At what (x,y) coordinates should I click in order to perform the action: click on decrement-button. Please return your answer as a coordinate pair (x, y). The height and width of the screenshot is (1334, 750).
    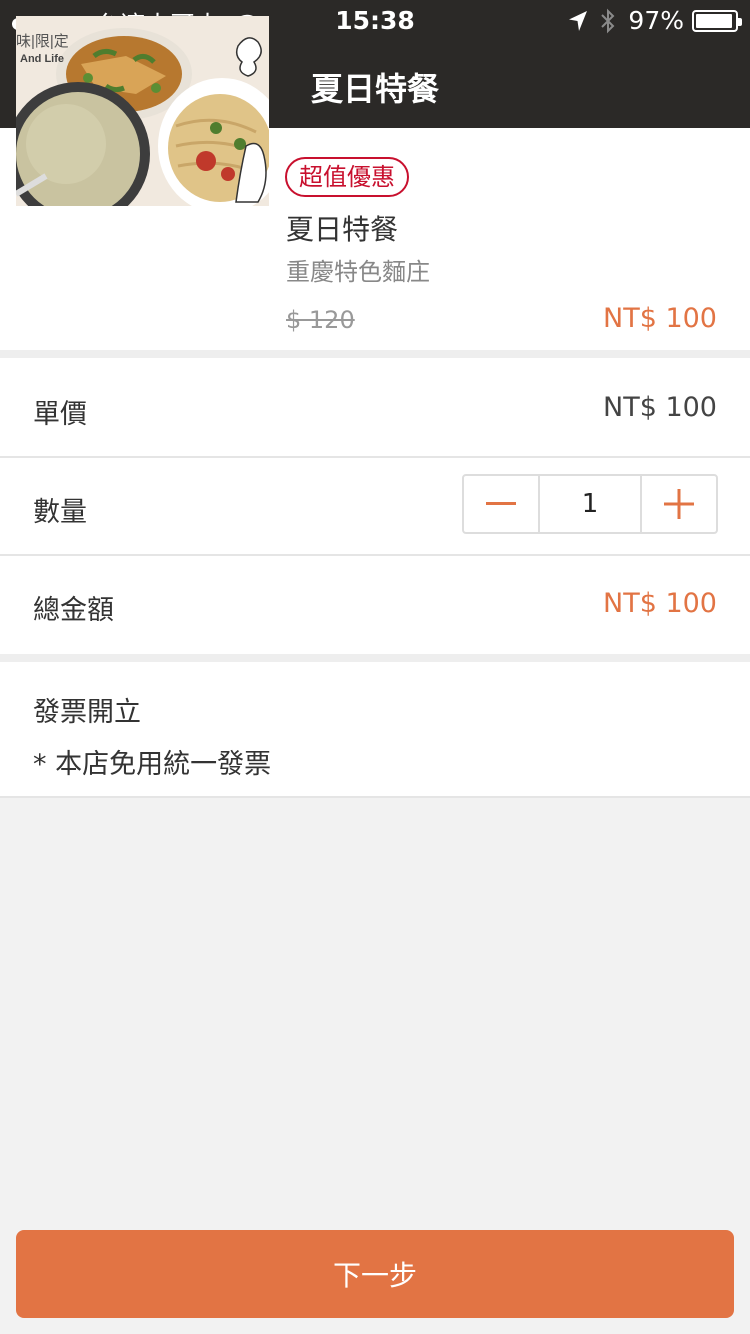
    Looking at the image, I should click on (501, 504).